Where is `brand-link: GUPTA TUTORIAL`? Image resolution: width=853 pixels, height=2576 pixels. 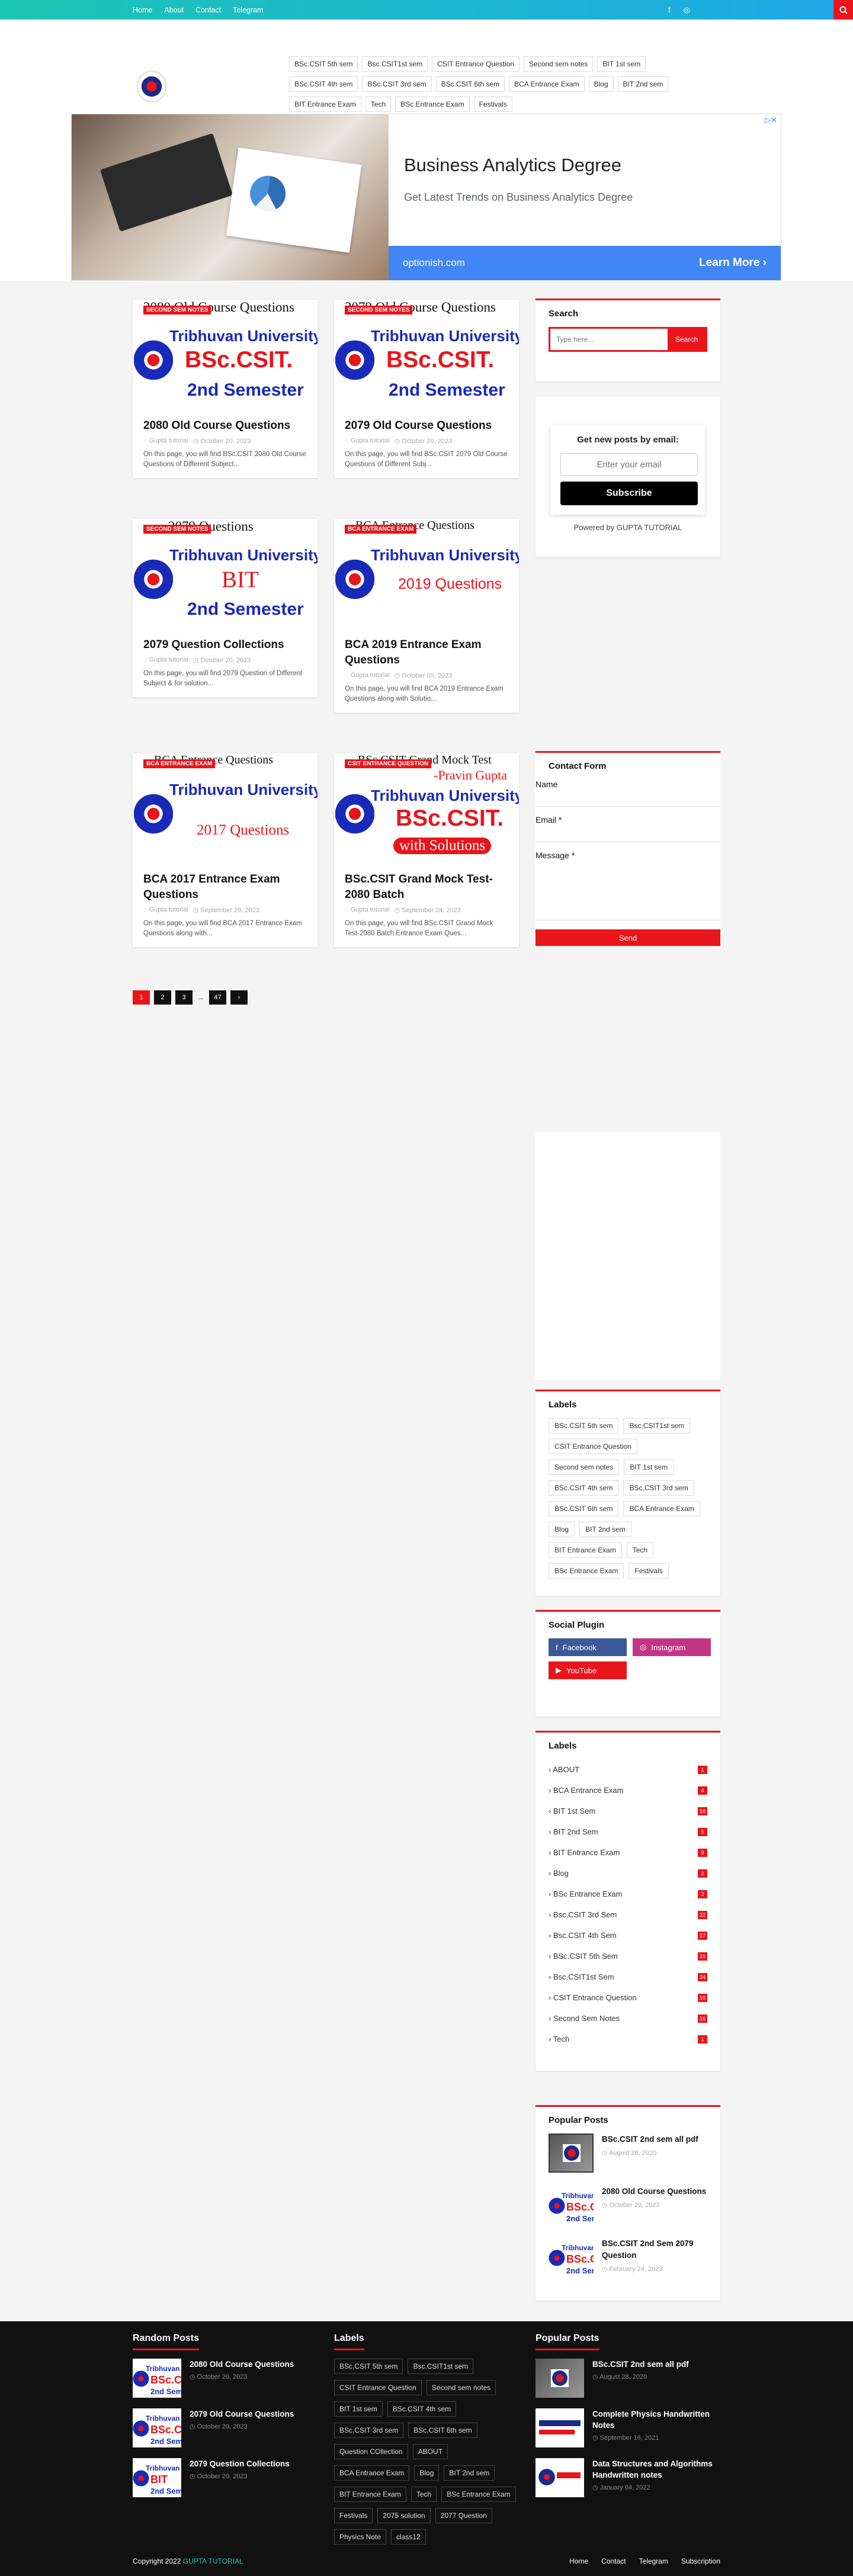 brand-link: GUPTA TUTORIAL is located at coordinates (213, 2561).